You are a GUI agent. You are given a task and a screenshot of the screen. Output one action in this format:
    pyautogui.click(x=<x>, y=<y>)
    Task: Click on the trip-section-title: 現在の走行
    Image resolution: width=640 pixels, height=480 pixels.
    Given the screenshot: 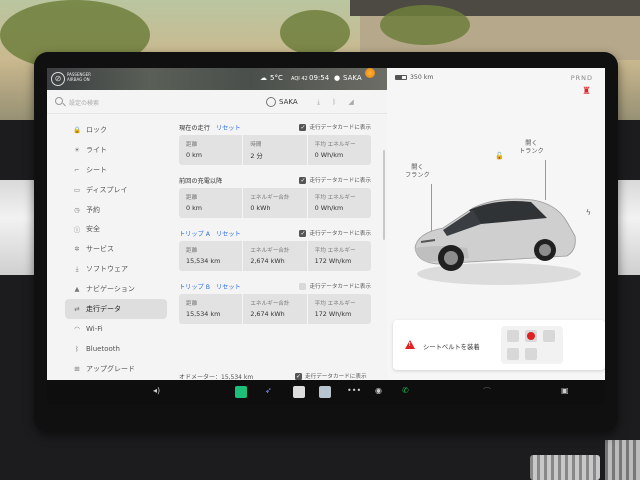 What is the action you would take?
    pyautogui.click(x=194, y=128)
    